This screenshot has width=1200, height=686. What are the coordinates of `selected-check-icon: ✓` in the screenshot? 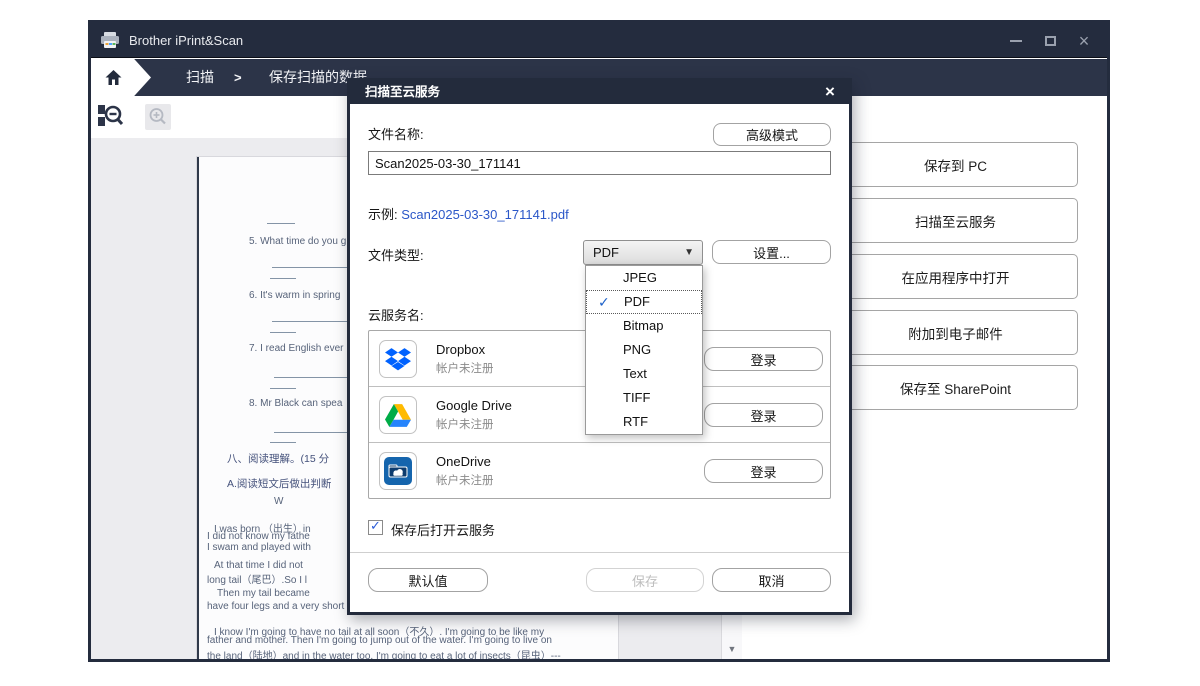 It's located at (604, 302).